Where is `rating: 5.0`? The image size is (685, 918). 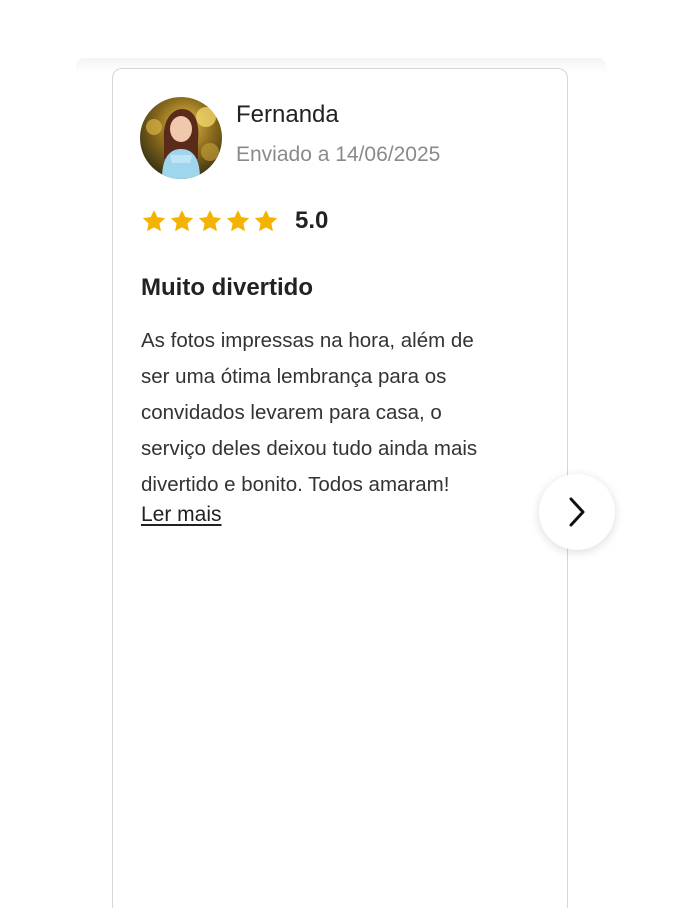
rating: 5.0 is located at coordinates (234, 221).